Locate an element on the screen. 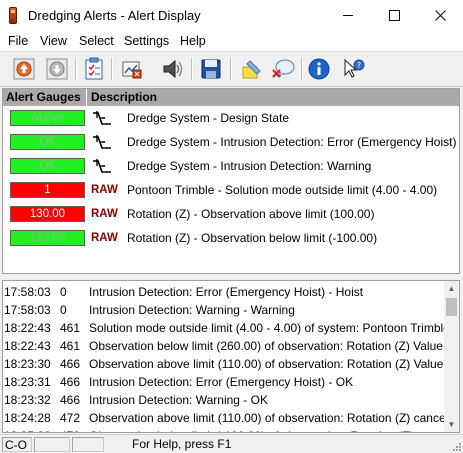 The height and width of the screenshot is (453, 463). title-bar: Dredging Alerts - Alert Display is located at coordinates (231, 15).